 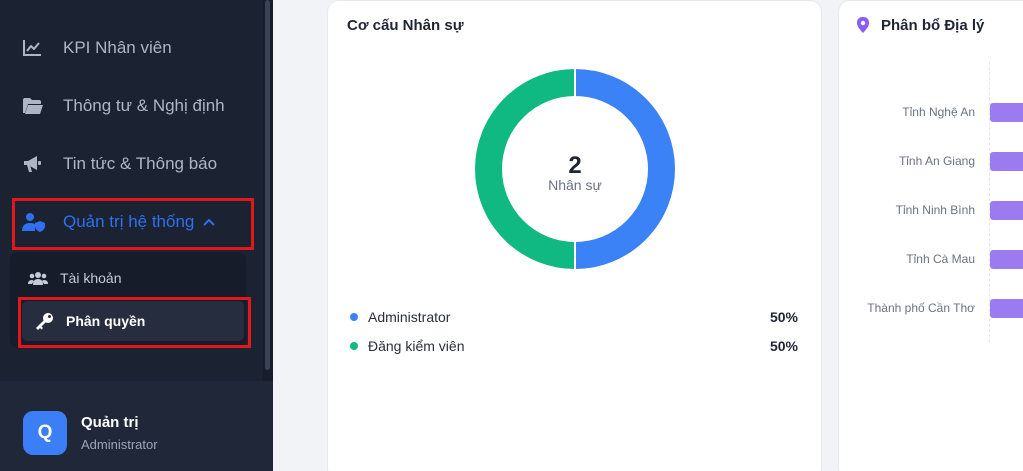 What do you see at coordinates (119, 444) in the screenshot?
I see `profile-role: Administrator` at bounding box center [119, 444].